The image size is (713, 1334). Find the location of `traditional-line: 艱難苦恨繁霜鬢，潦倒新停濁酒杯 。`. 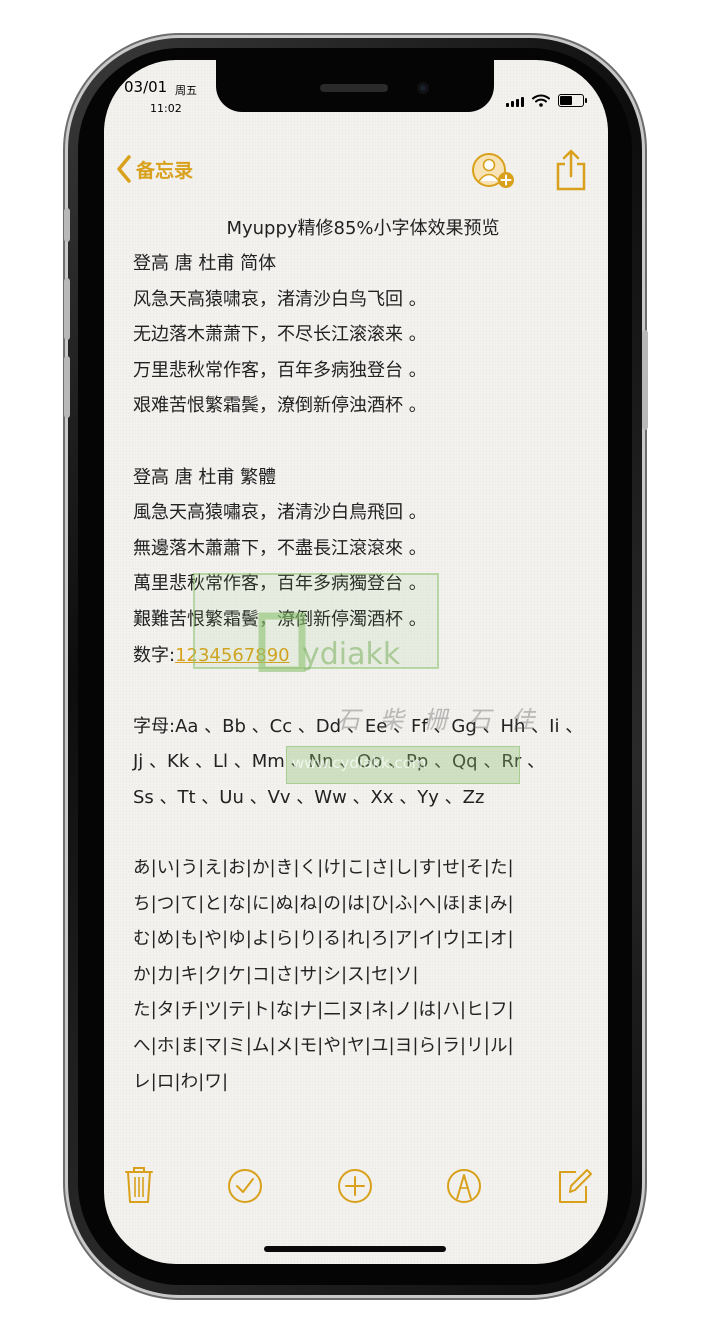

traditional-line: 艱難苦恨繁霜鬢，潦倒新停濁酒杯 。 is located at coordinates (280, 619).